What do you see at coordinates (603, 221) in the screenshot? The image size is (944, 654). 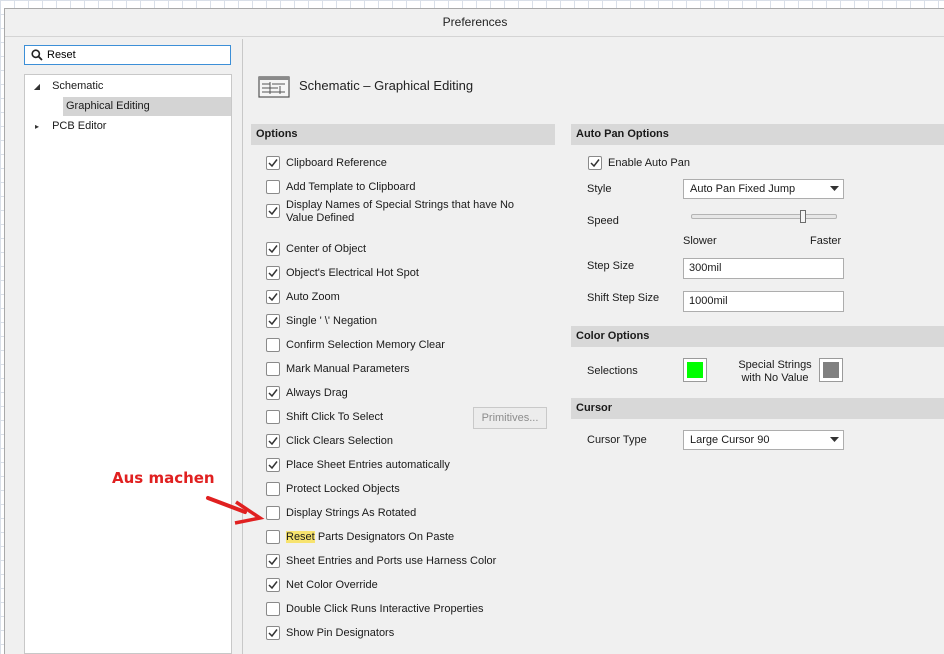 I see `speed-label: Speed` at bounding box center [603, 221].